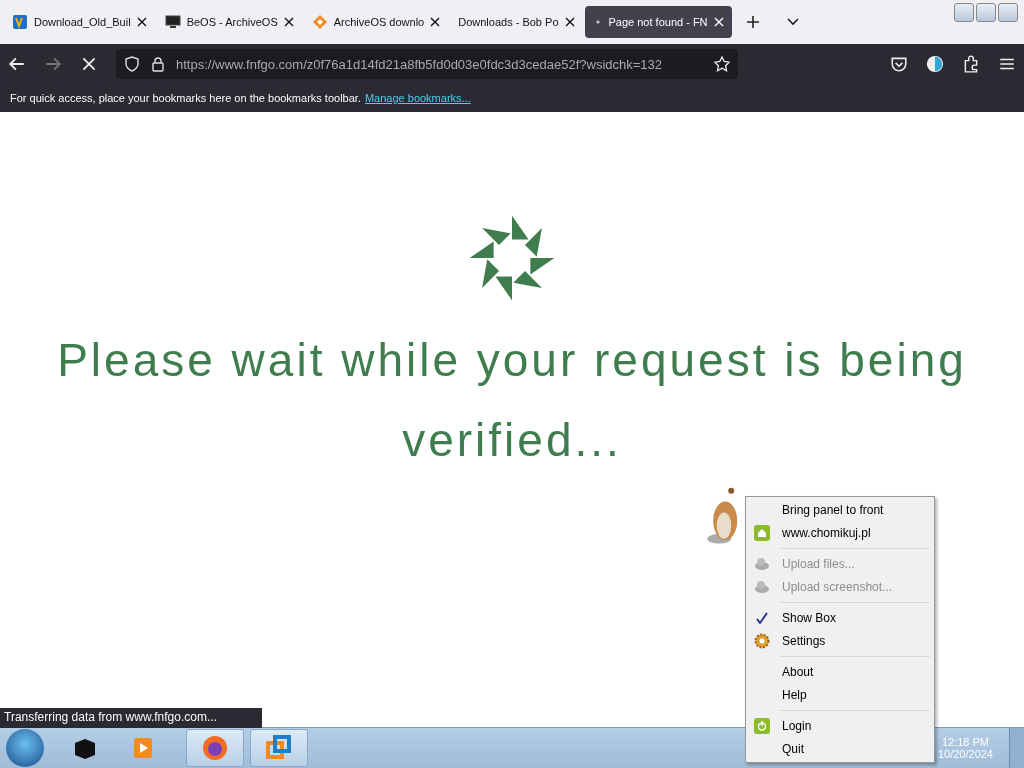  I want to click on clock-date: 10/20/2024, so click(965, 754).